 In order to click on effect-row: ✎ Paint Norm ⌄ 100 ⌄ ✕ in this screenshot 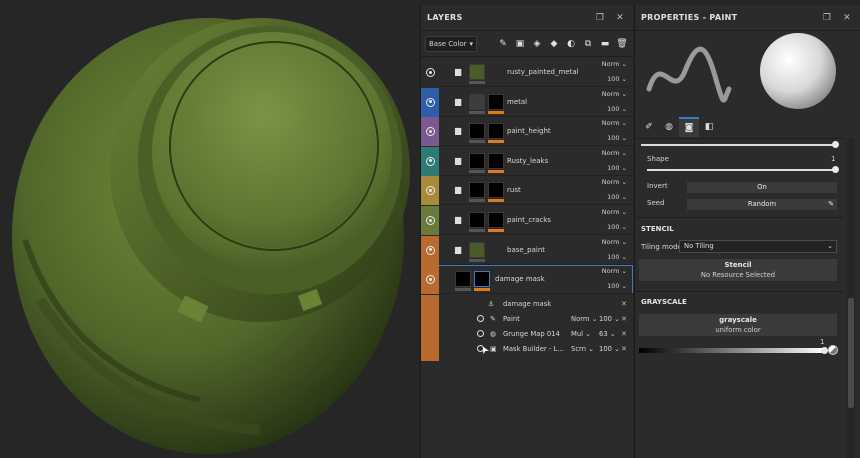, I will do `click(536, 319)`.